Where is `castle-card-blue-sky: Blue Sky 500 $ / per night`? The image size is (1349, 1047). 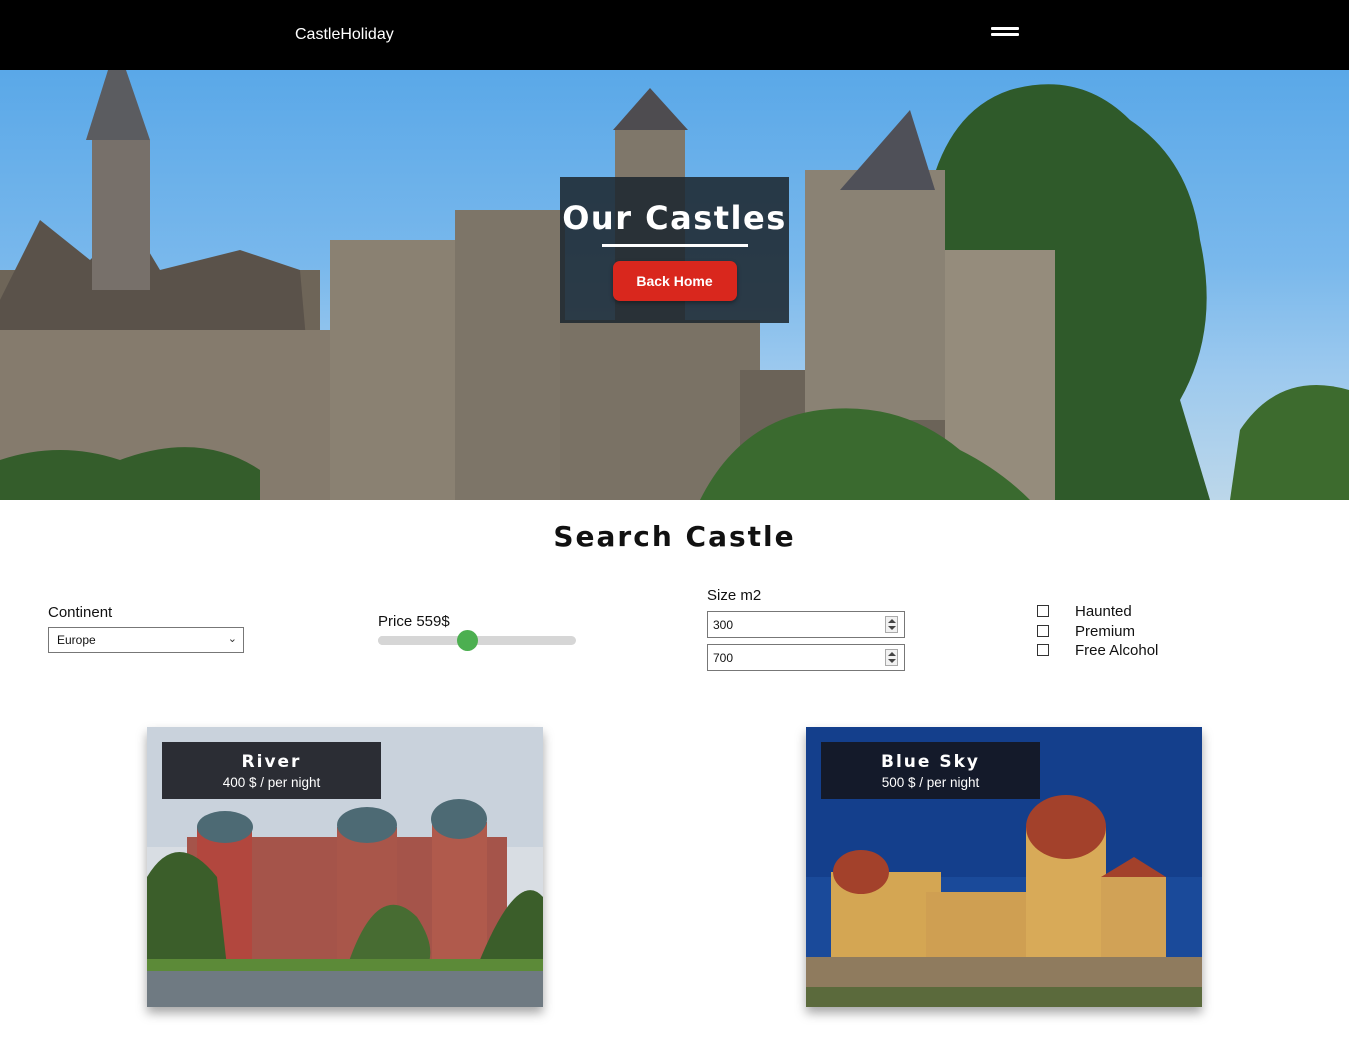 castle-card-blue-sky: Blue Sky 500 $ / per night is located at coordinates (1004, 867).